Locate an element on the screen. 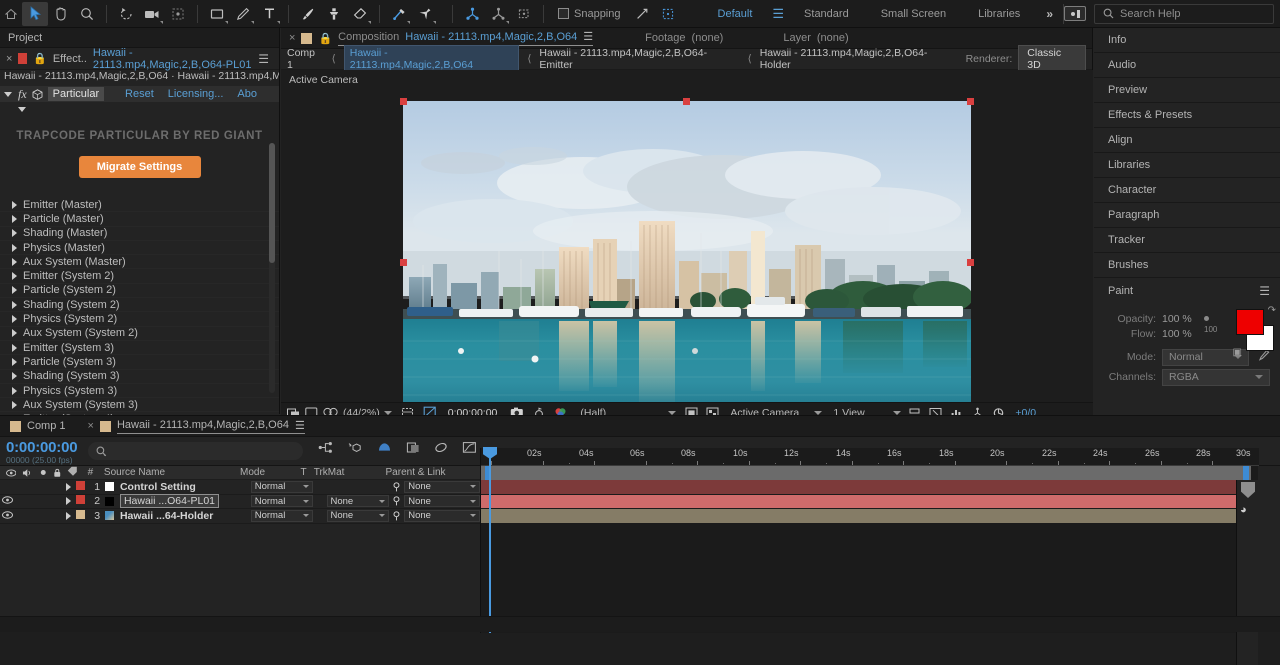 This screenshot has height=665, width=1280. layer-name-text: Hawaii ...O64-PL01 is located at coordinates (169, 501).